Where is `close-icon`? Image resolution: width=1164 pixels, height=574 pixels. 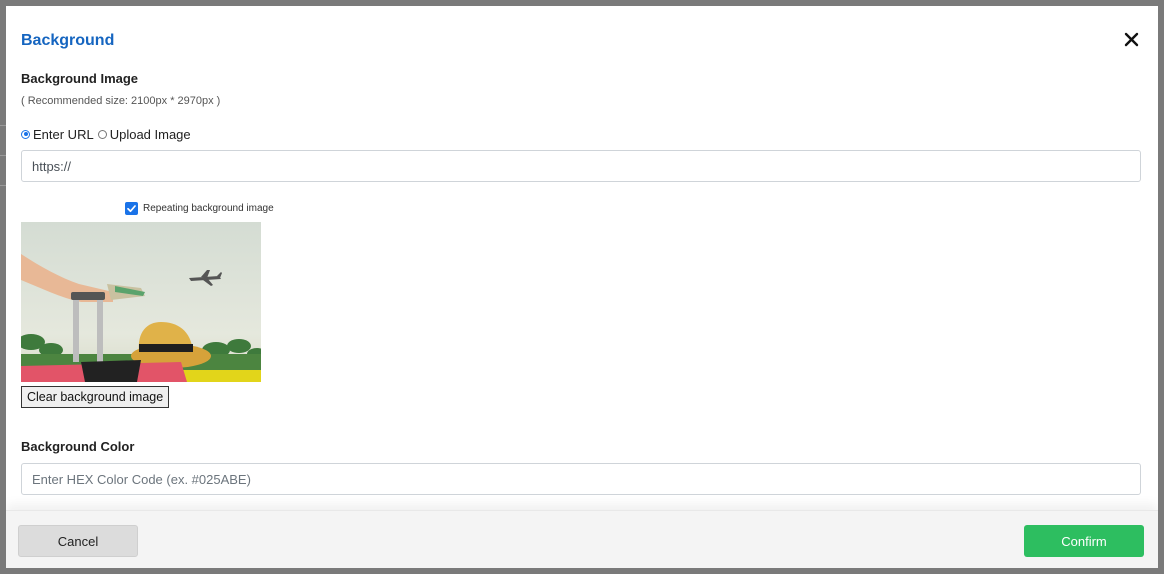 close-icon is located at coordinates (1131, 39).